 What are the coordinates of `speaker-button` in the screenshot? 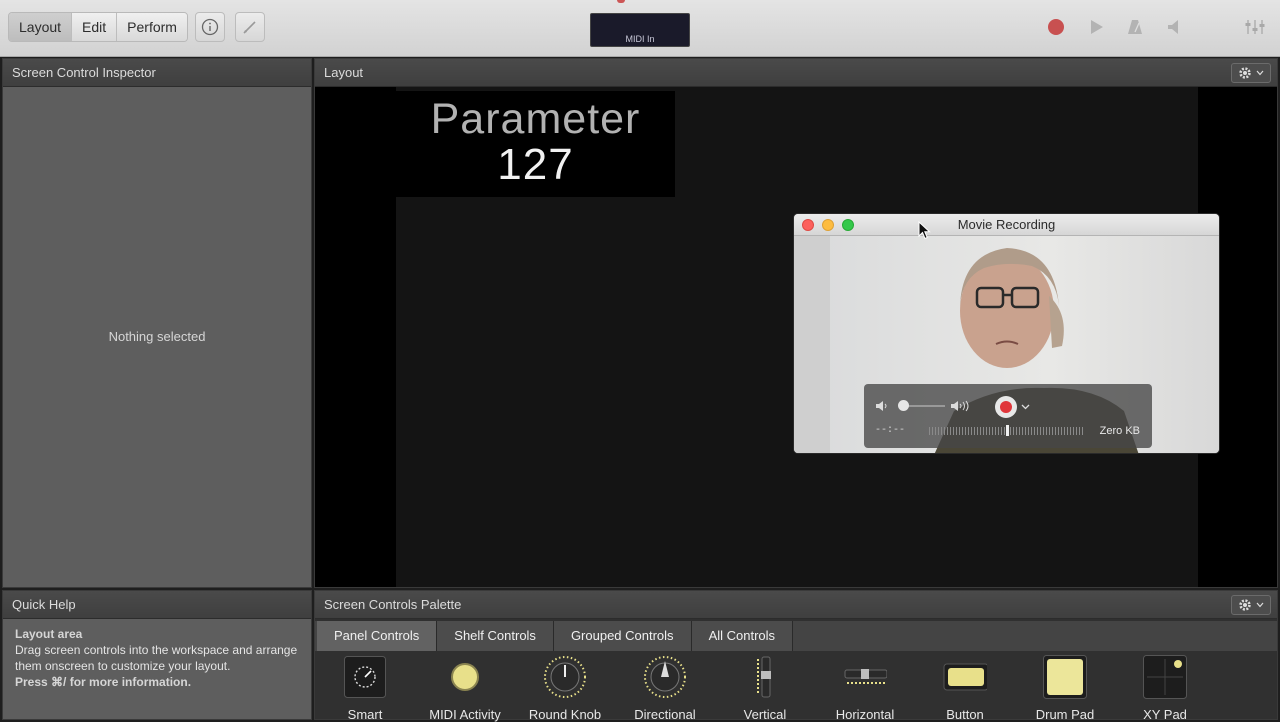 It's located at (1174, 27).